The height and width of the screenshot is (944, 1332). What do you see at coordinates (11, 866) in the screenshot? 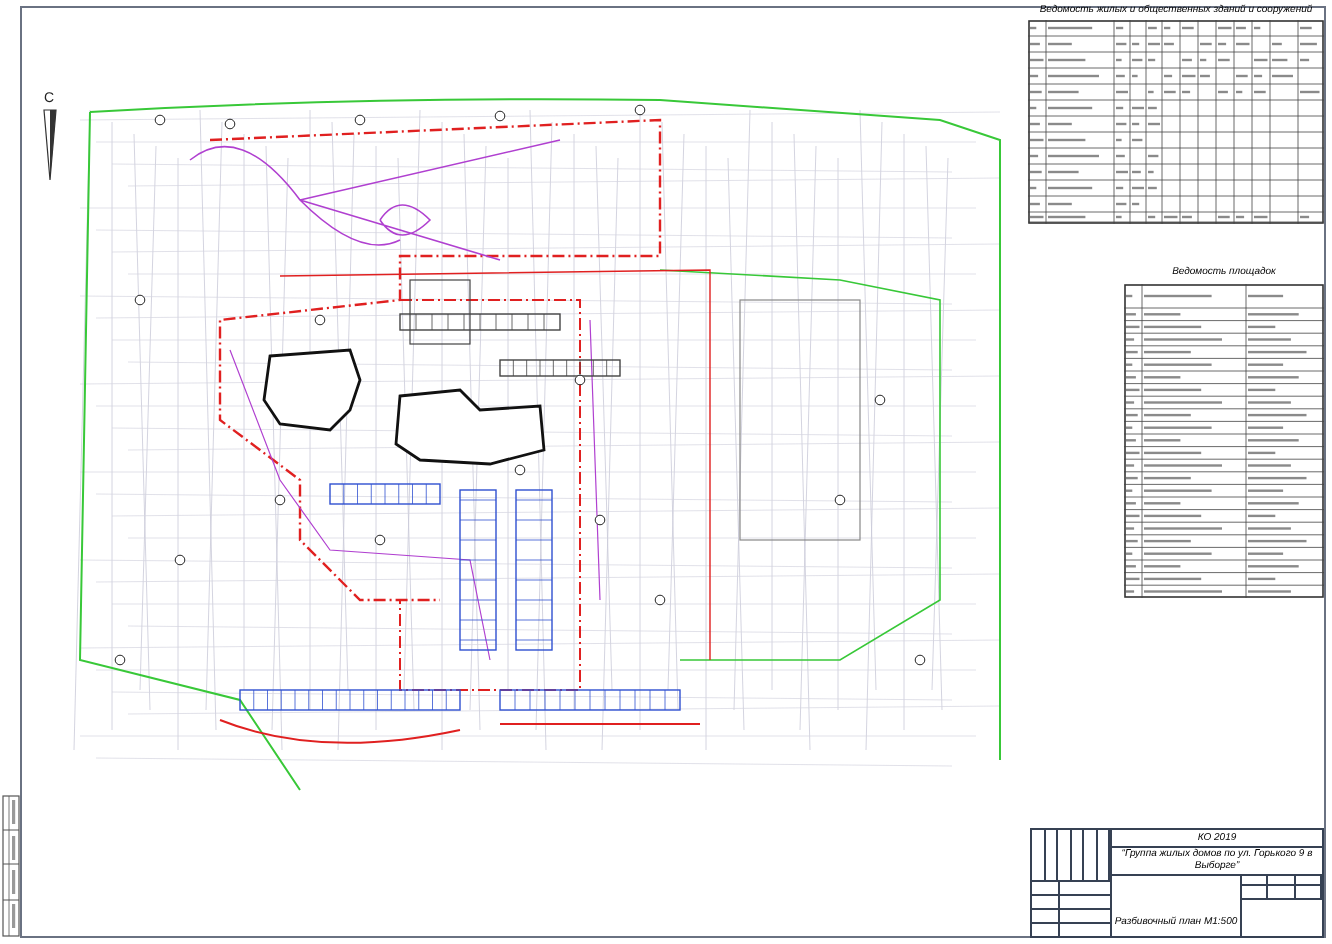
I see `stamp-drawing` at bounding box center [11, 866].